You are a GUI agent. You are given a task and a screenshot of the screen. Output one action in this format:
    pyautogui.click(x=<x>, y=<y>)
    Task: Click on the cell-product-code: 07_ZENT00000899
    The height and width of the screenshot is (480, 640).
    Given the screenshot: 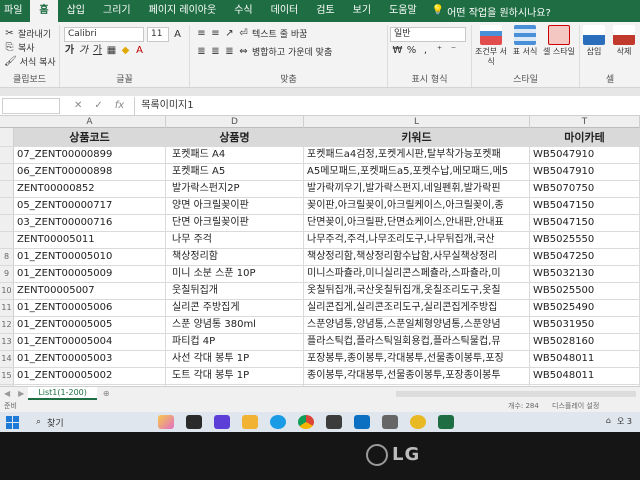 What is the action you would take?
    pyautogui.click(x=90, y=155)
    